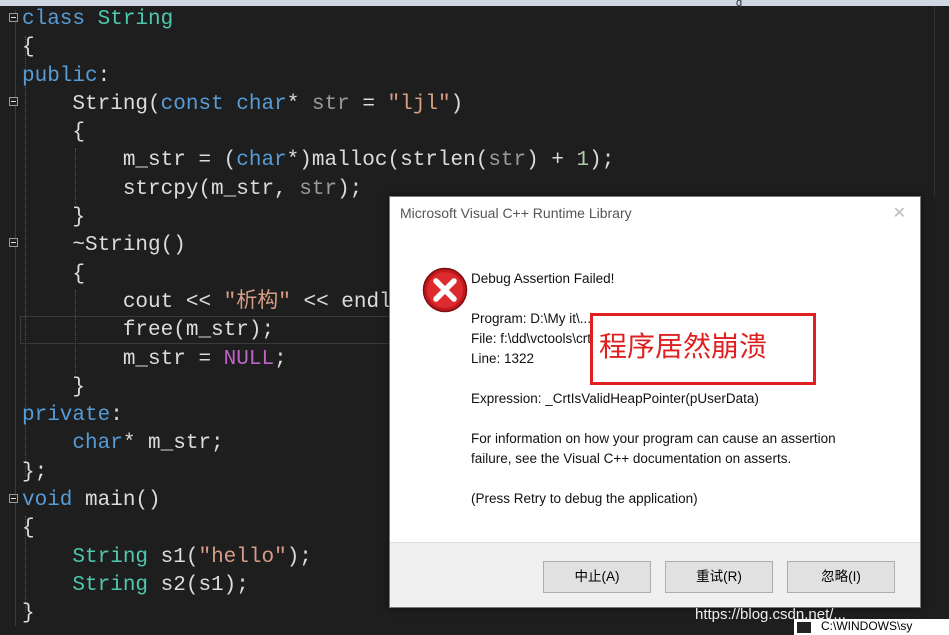 This screenshot has height=635, width=949. I want to click on code-token: *, so click(299, 104).